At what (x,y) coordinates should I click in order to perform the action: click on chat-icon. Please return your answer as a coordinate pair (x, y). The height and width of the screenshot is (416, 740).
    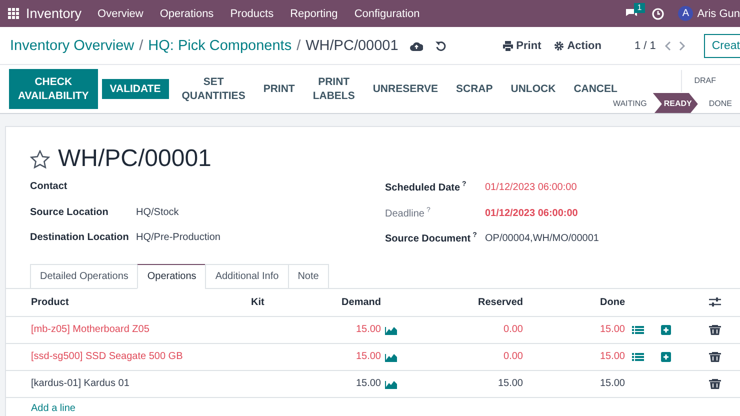
    Looking at the image, I should click on (631, 13).